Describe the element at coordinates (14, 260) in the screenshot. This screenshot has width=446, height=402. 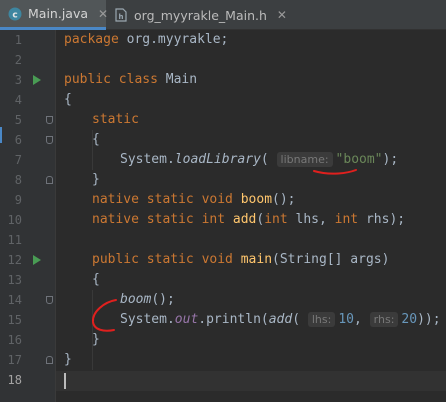
I see `line-number: 12` at that location.